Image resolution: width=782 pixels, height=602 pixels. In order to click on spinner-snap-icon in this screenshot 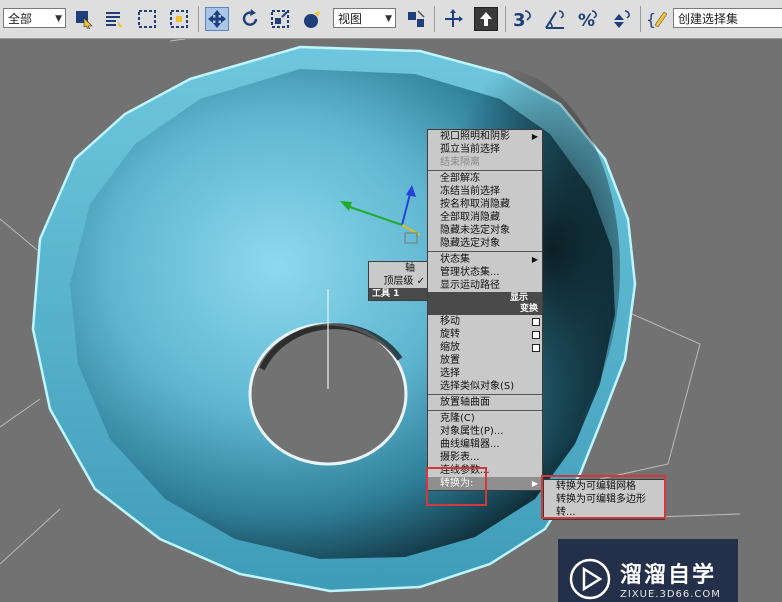, I will do `click(621, 19)`.